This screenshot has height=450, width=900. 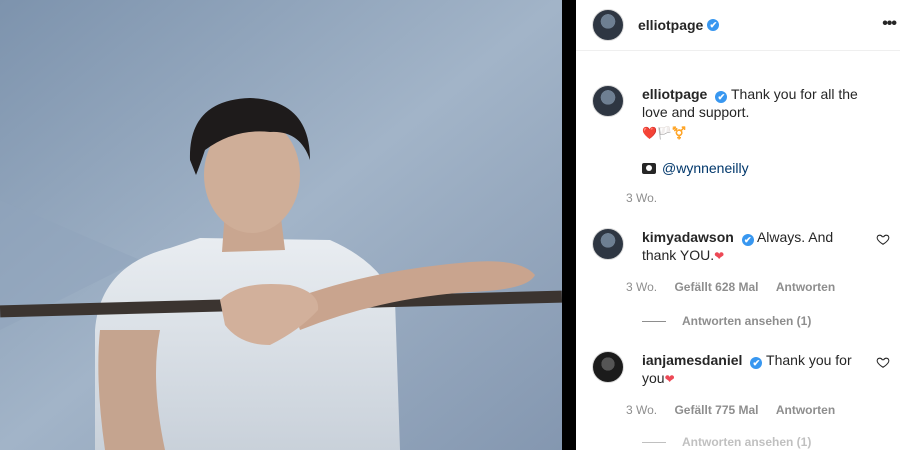 What do you see at coordinates (716, 410) in the screenshot?
I see `comment-likes: Gefällt 775 Mal` at bounding box center [716, 410].